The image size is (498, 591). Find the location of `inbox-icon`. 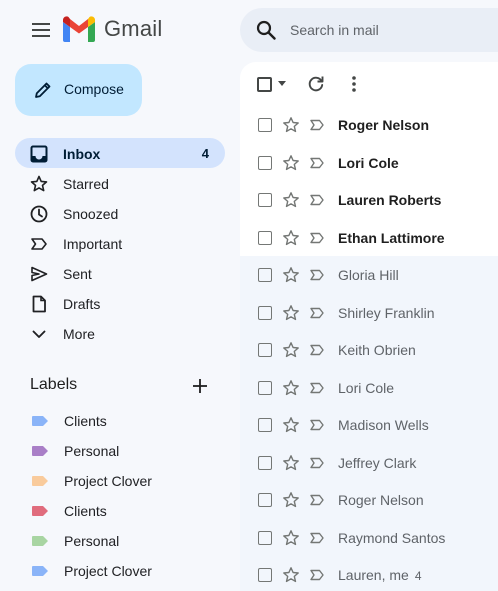

inbox-icon is located at coordinates (39, 154).